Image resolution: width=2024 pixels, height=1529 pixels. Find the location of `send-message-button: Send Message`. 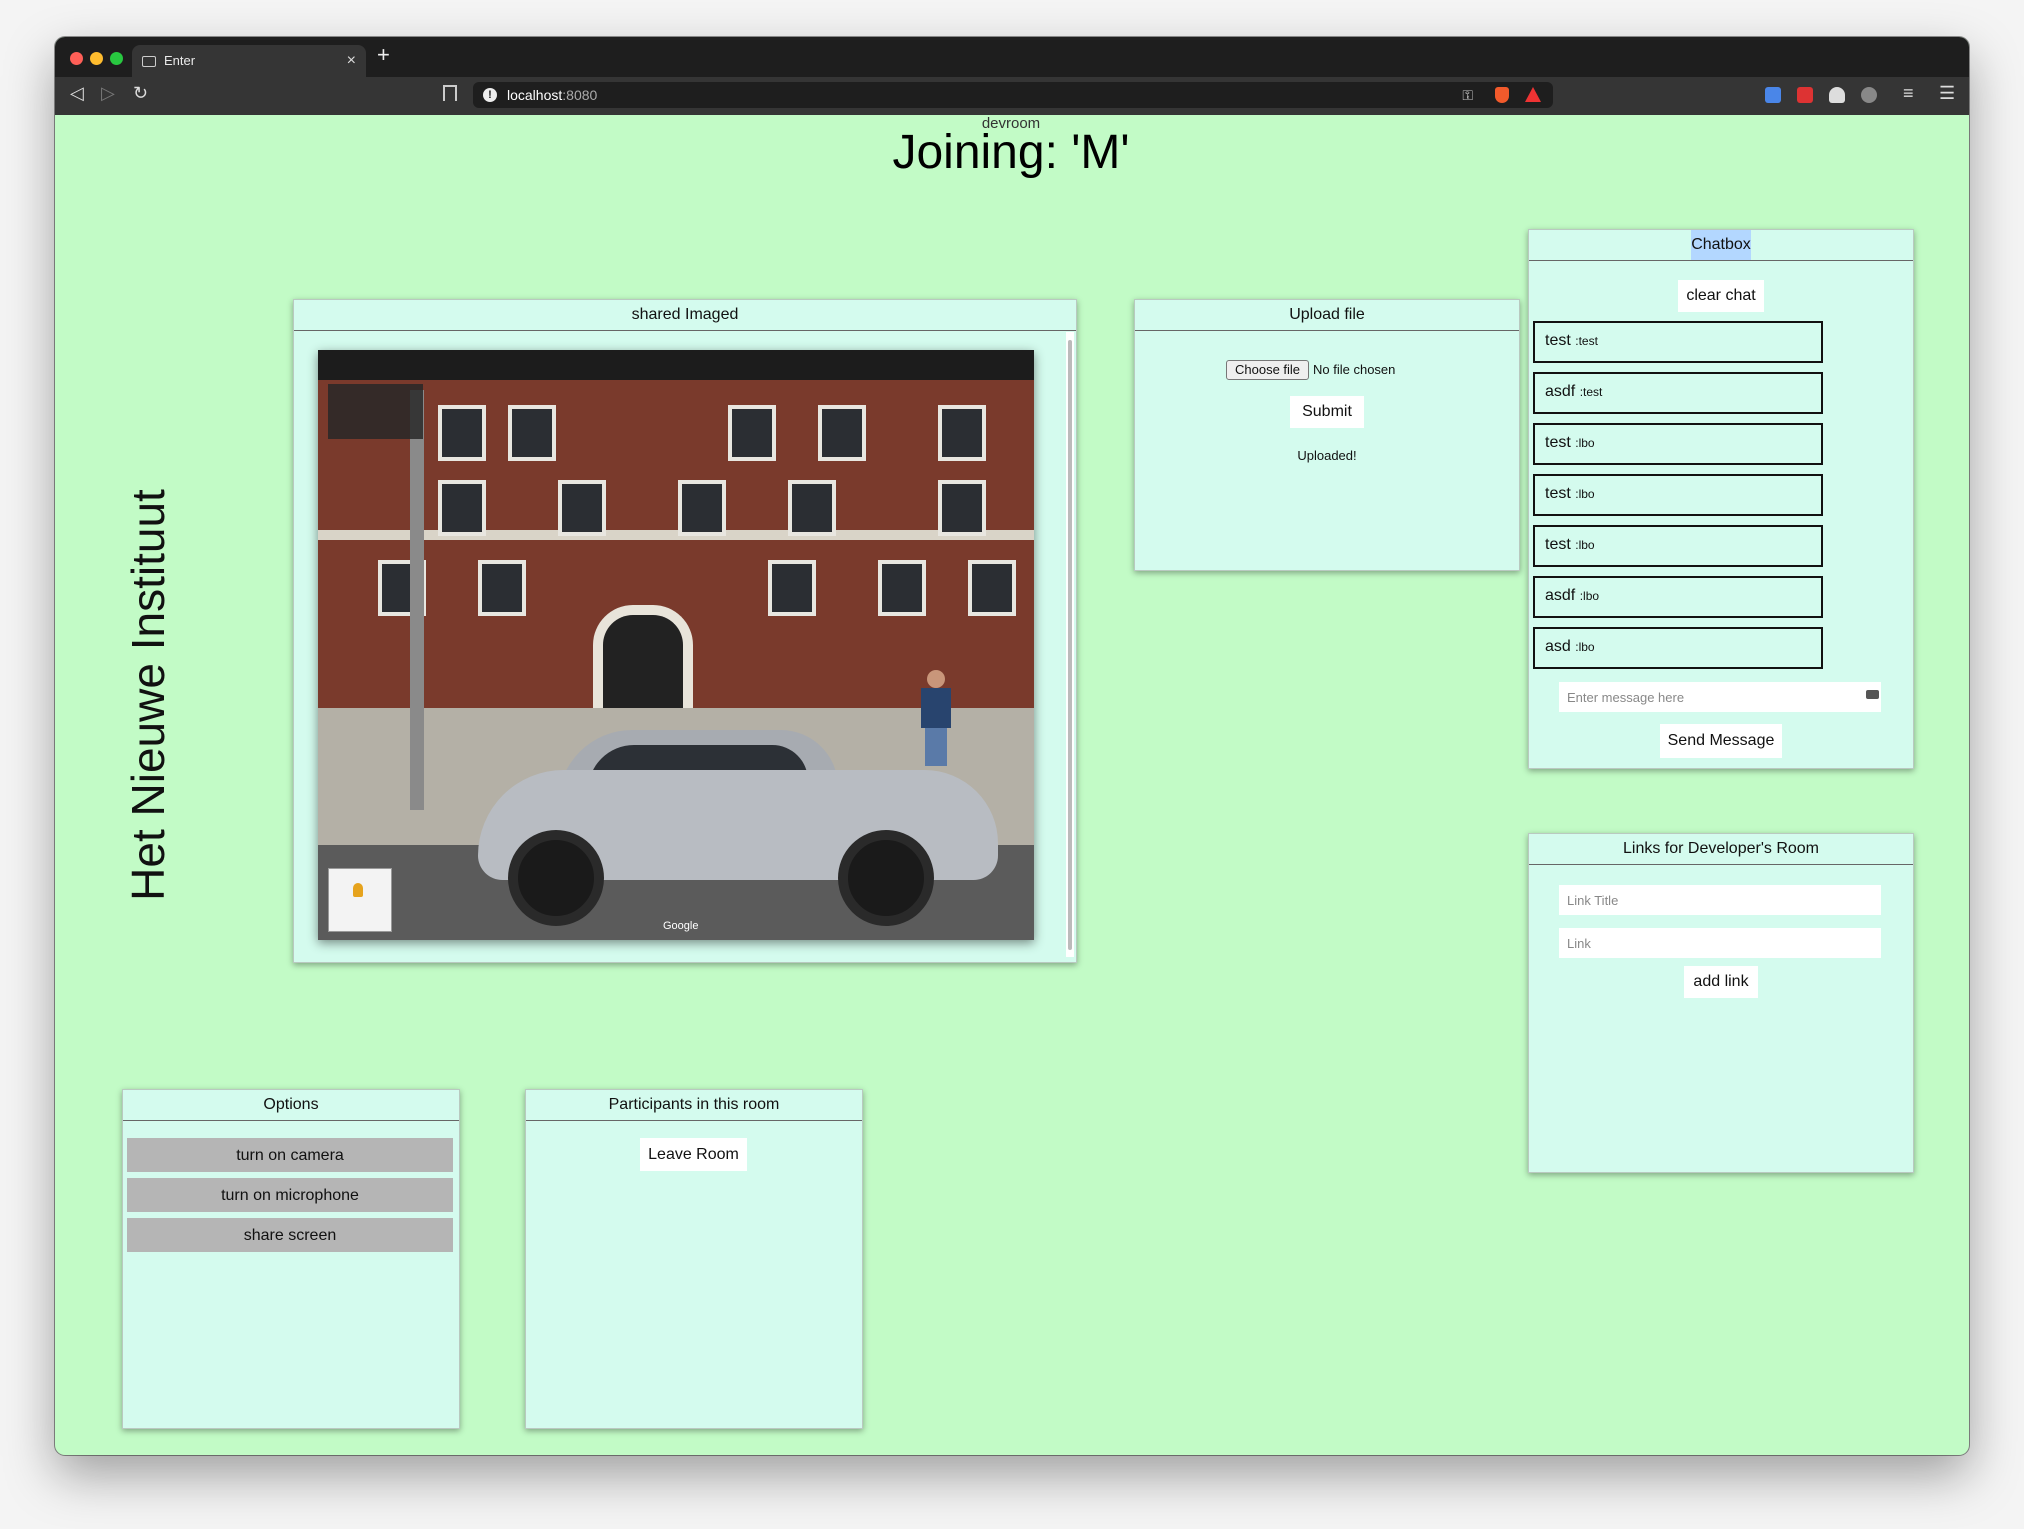

send-message-button: Send Message is located at coordinates (1721, 741).